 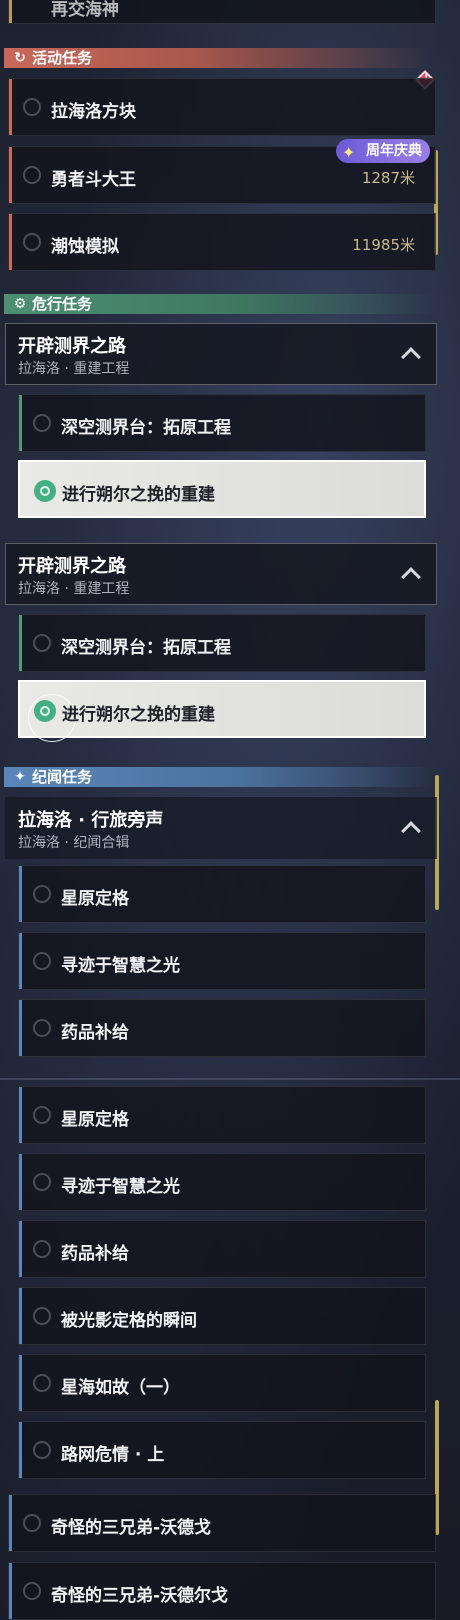 I want to click on event-refresh-icon: ↻, so click(x=20, y=58).